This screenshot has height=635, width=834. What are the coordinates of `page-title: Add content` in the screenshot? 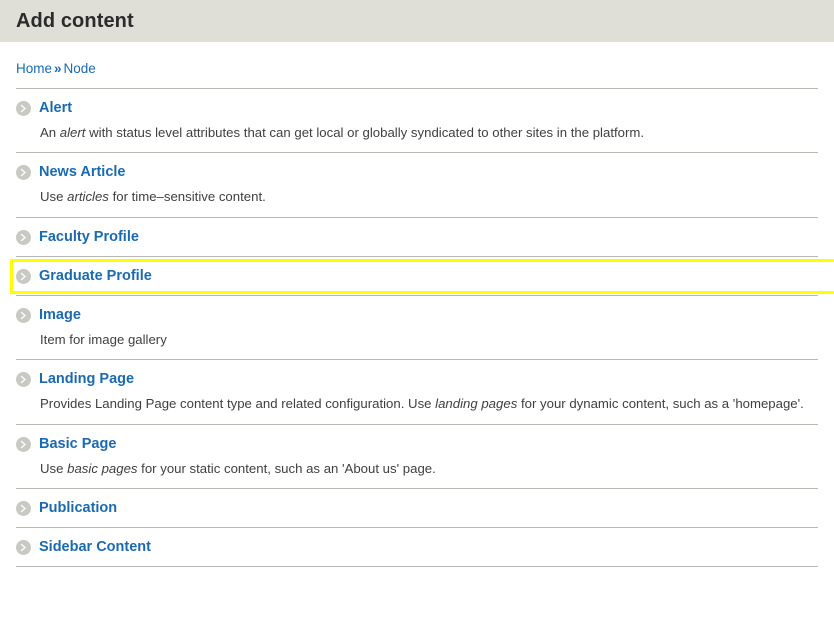 It's located at (75, 21).